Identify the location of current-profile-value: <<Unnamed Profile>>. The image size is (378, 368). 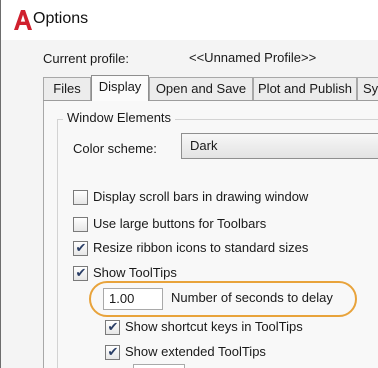
(253, 57).